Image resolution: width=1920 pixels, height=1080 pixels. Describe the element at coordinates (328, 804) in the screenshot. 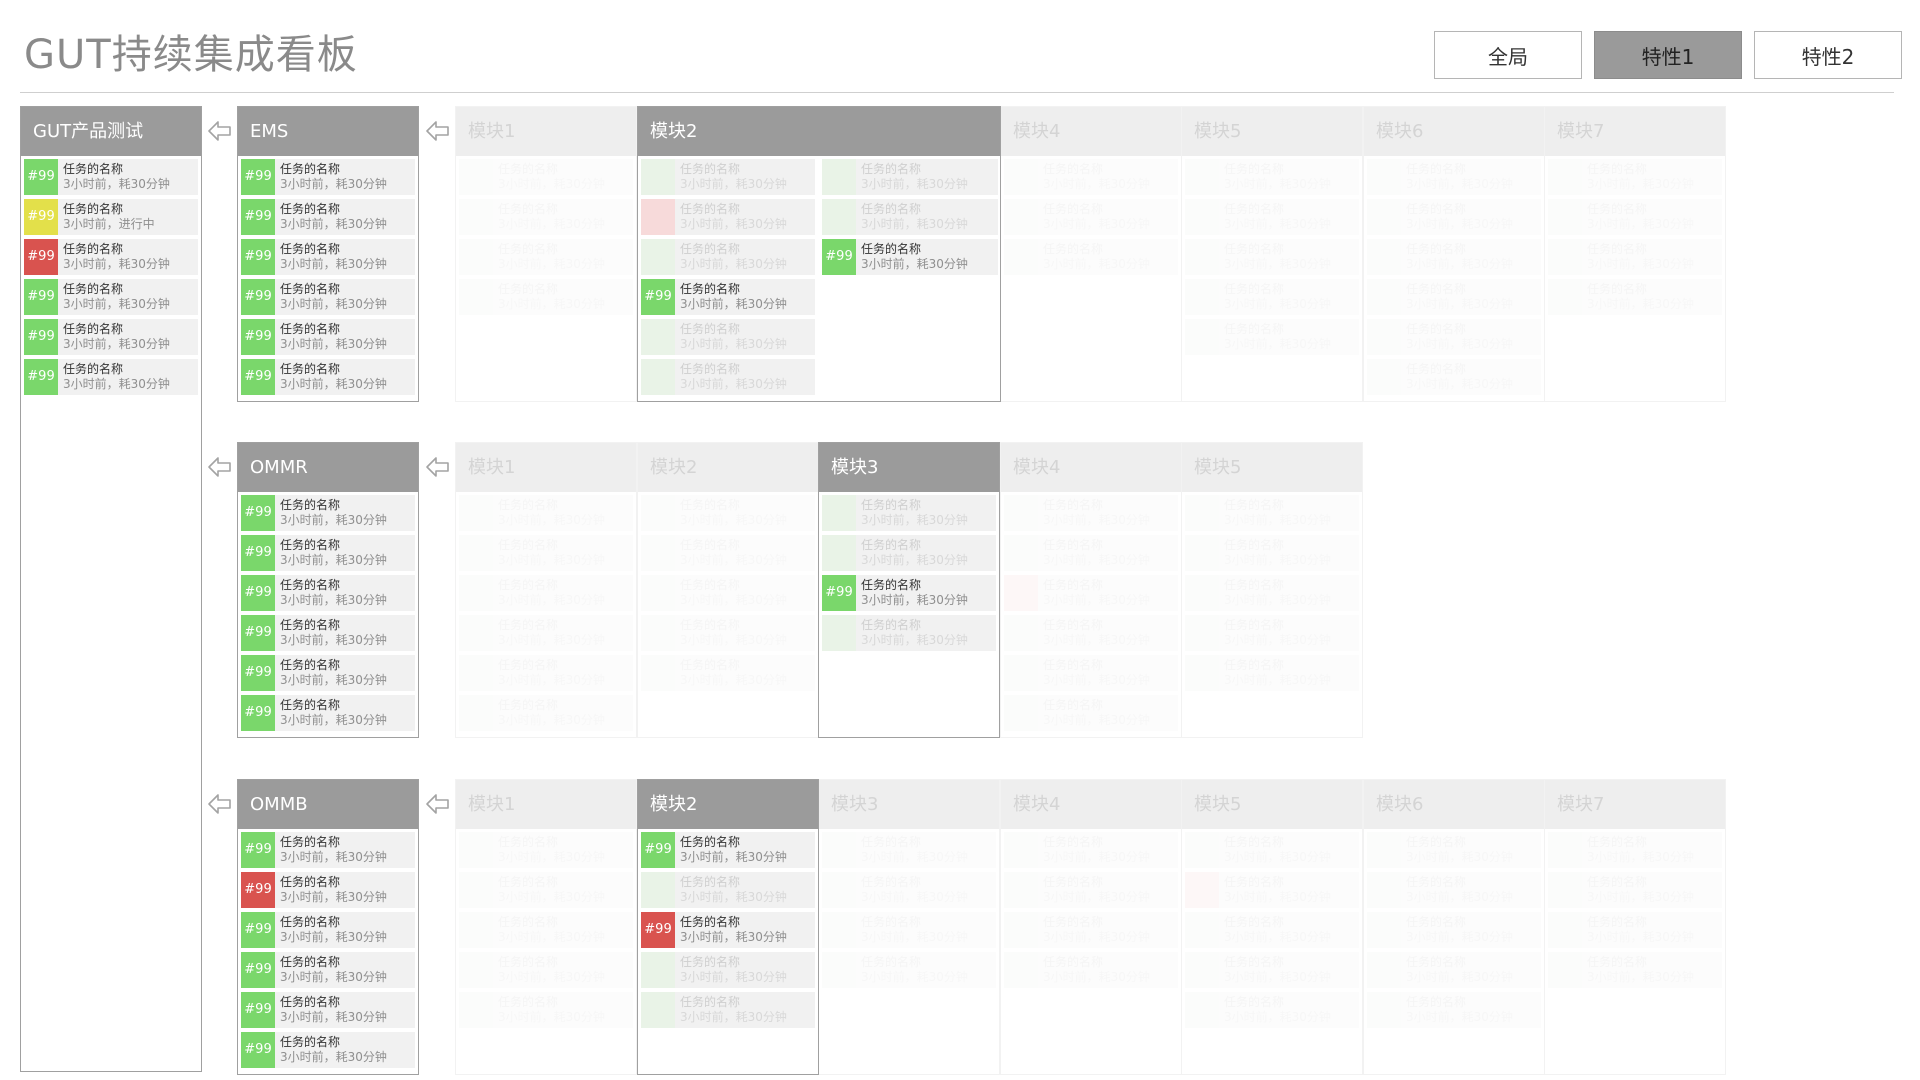

I see `column-header: OMMB` at that location.